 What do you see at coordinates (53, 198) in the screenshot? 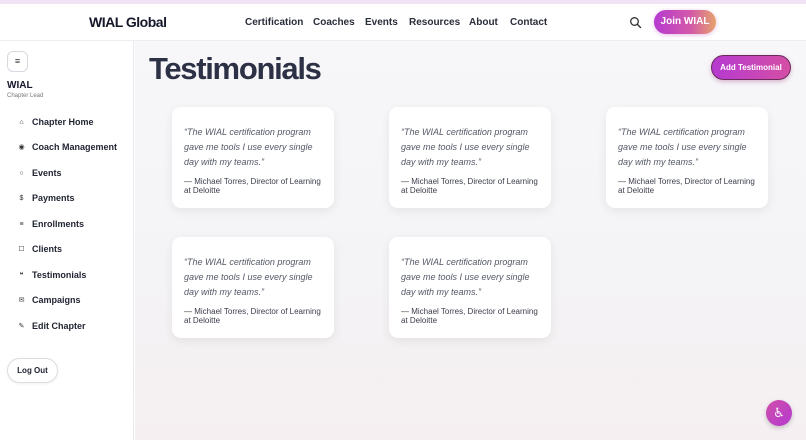
I see `sidebar-item-label: Payments` at bounding box center [53, 198].